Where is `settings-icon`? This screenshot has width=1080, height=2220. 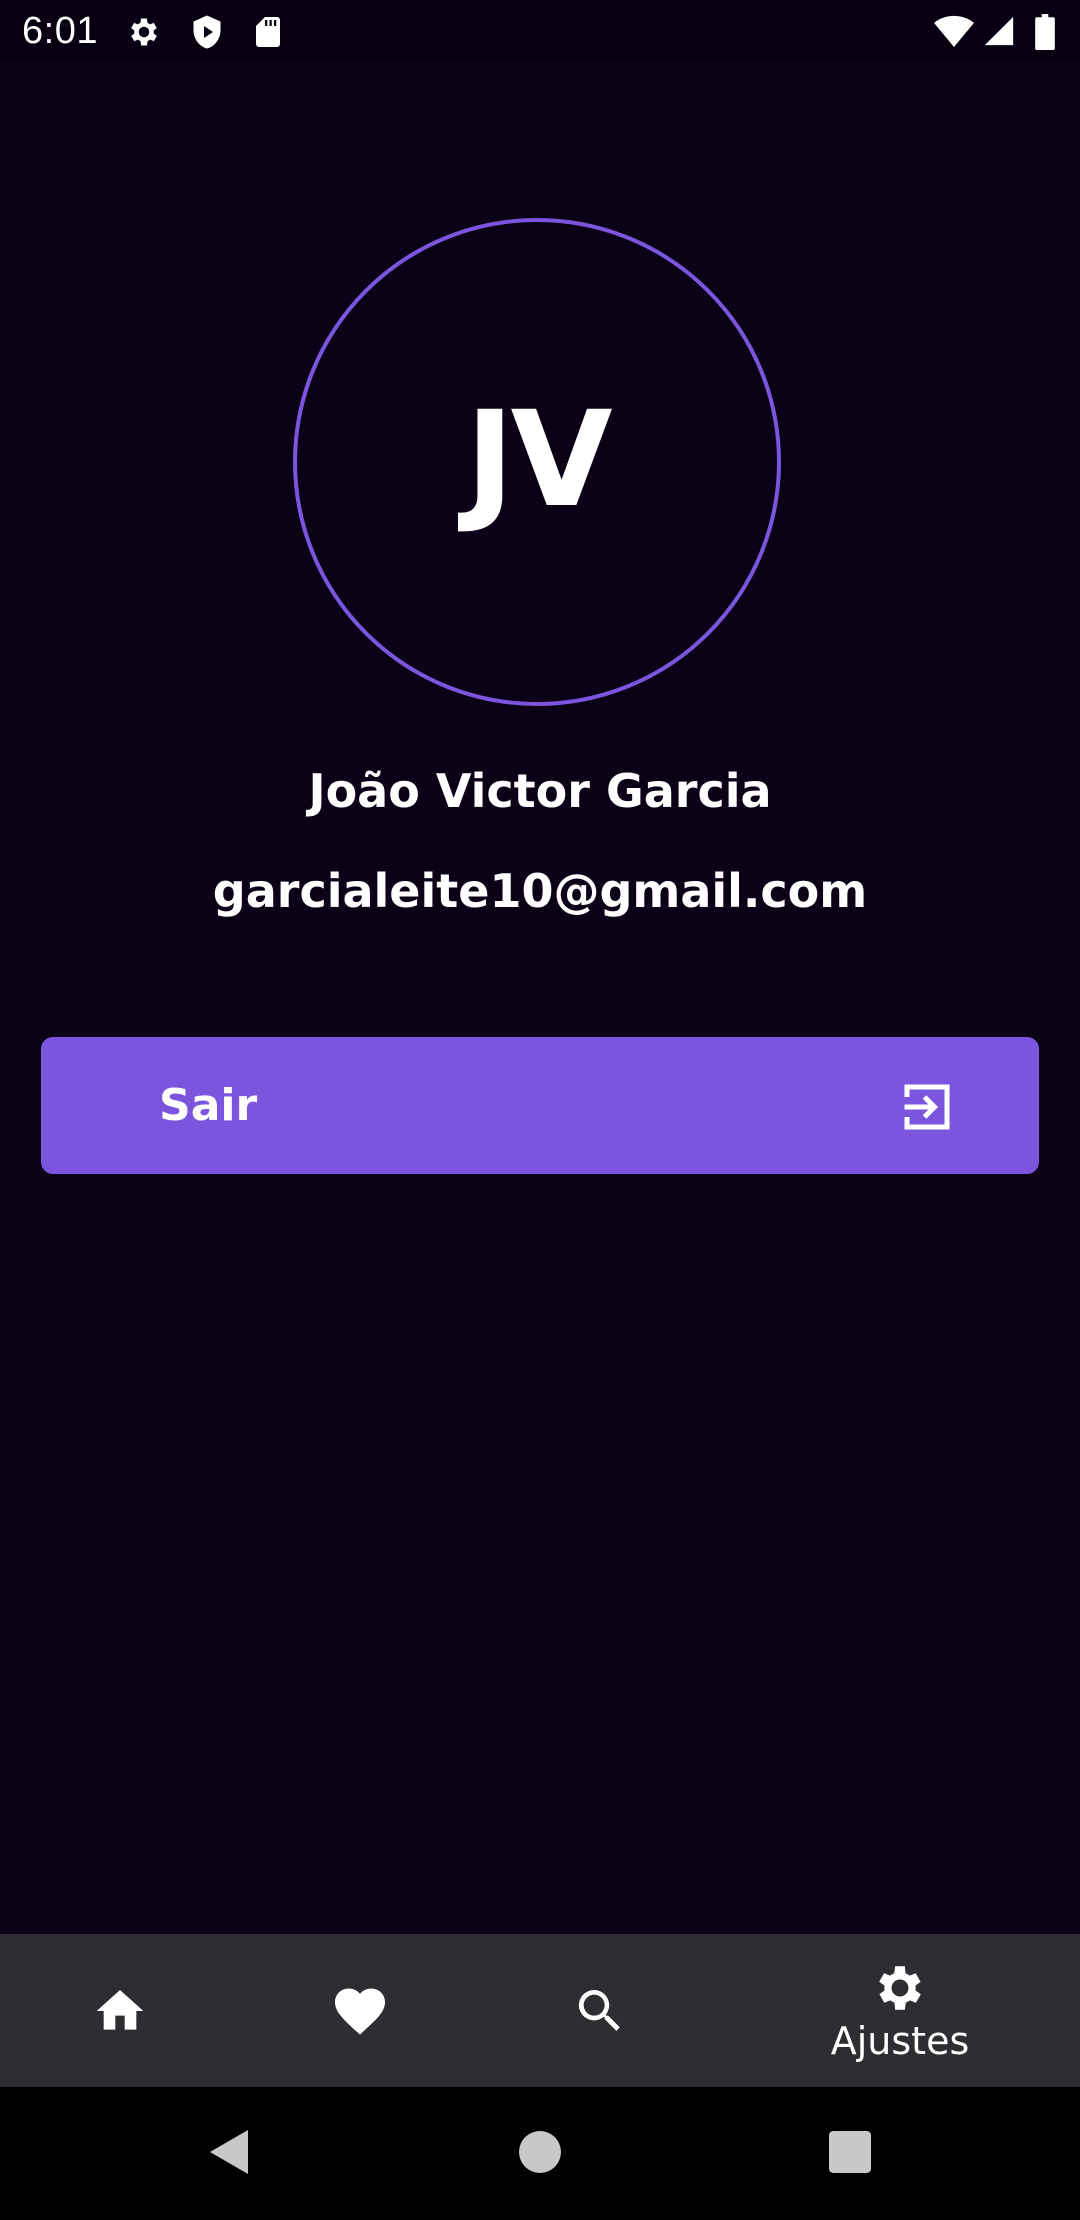
settings-icon is located at coordinates (144, 32).